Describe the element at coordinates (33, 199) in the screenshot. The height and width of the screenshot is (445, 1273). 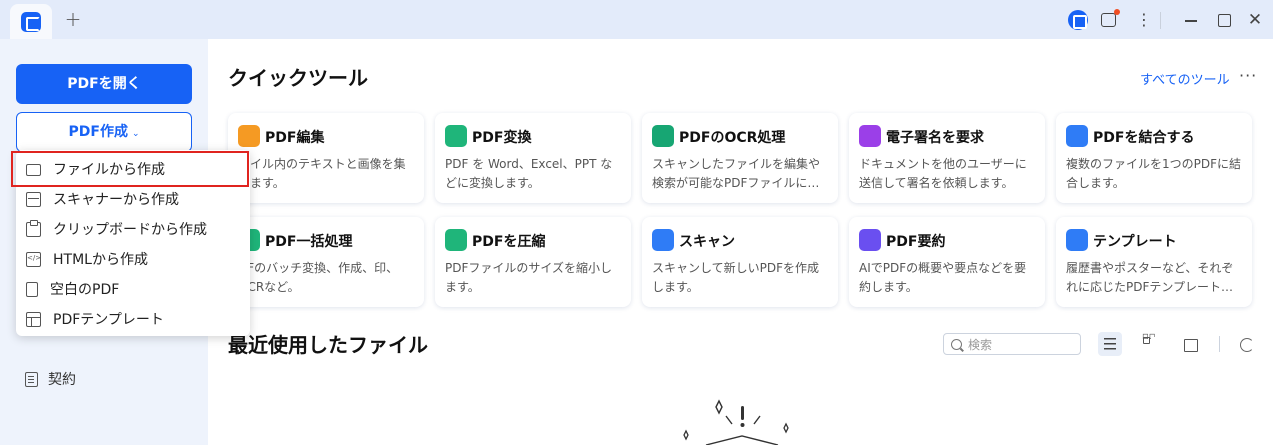
I see `scanner-icon` at that location.